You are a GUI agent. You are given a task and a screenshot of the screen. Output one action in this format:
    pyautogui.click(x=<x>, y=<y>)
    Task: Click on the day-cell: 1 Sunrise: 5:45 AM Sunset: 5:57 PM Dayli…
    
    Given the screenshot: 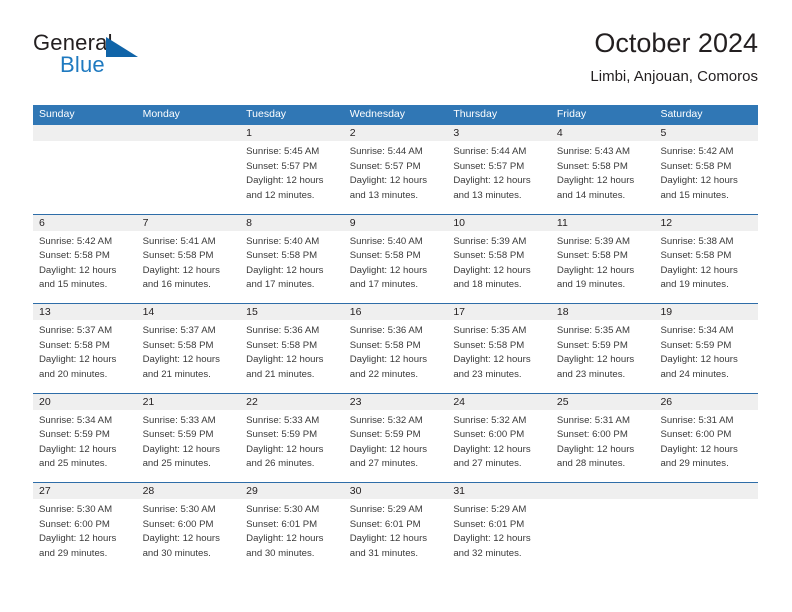 What is the action you would take?
    pyautogui.click(x=292, y=169)
    